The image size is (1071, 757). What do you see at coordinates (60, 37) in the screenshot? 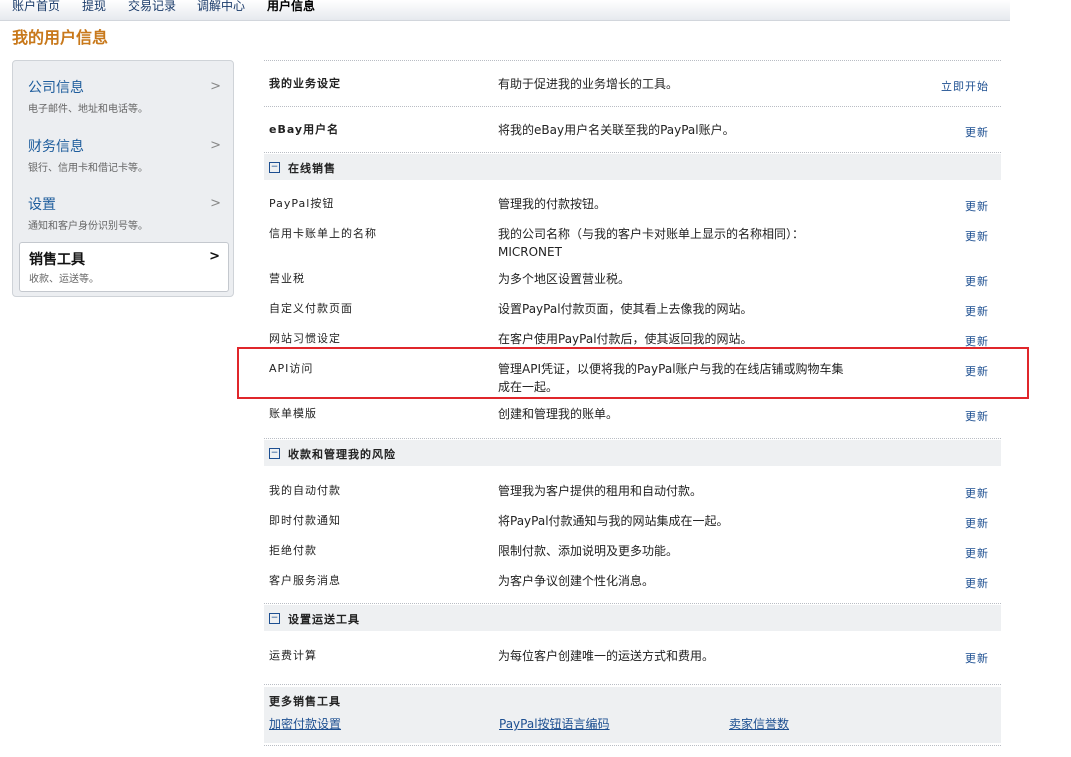
I see `page-title: 我的用户信息` at bounding box center [60, 37].